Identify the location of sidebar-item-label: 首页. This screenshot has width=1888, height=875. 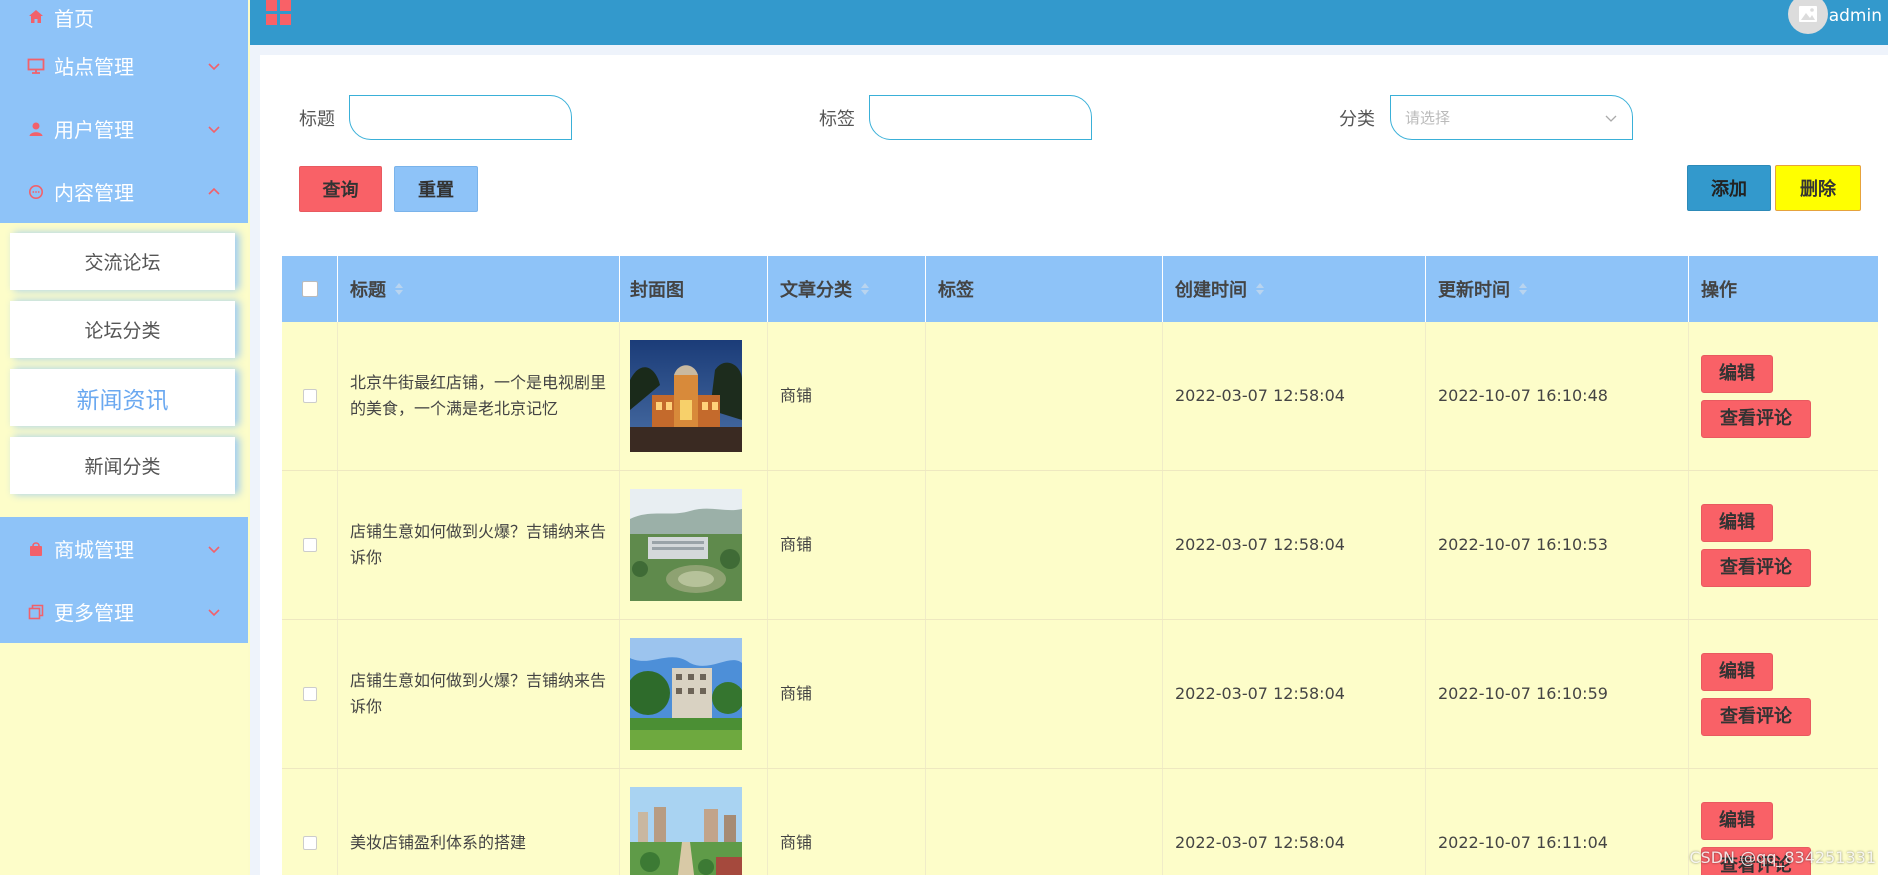
(74, 18).